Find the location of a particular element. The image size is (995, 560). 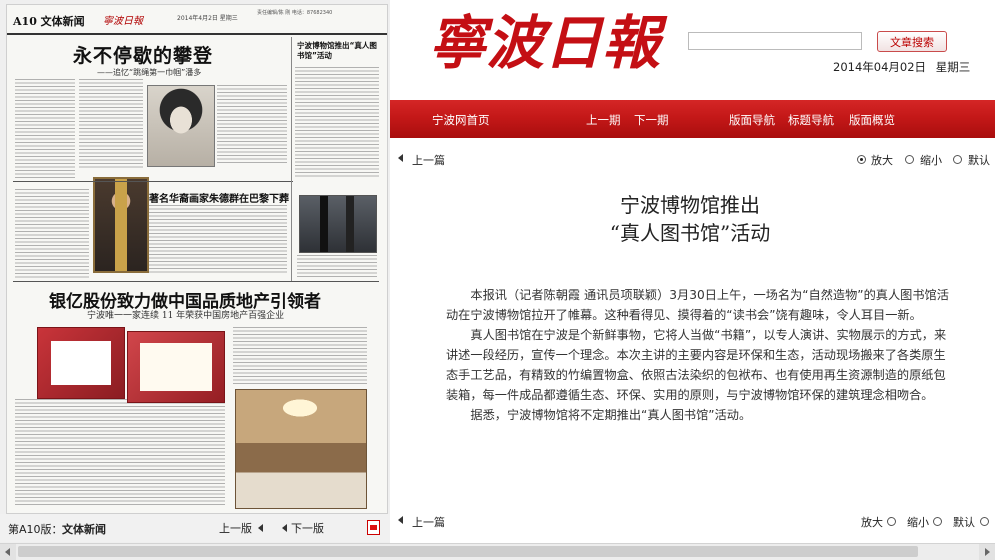

scan-interior-photo is located at coordinates (301, 449).